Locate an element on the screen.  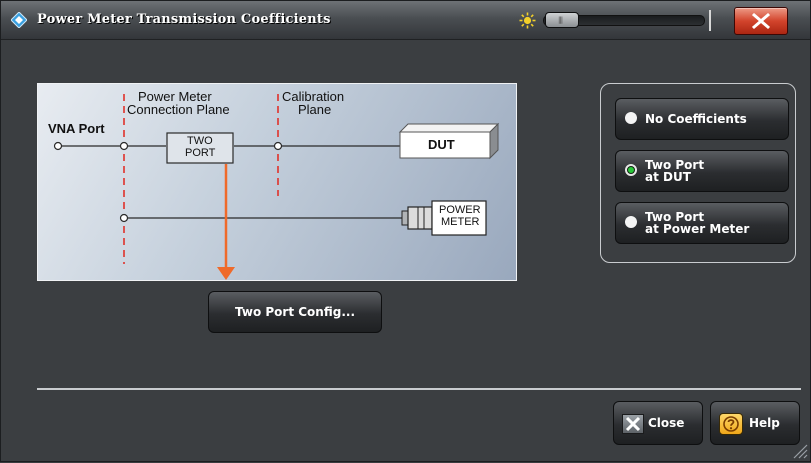
slider-divider is located at coordinates (710, 20).